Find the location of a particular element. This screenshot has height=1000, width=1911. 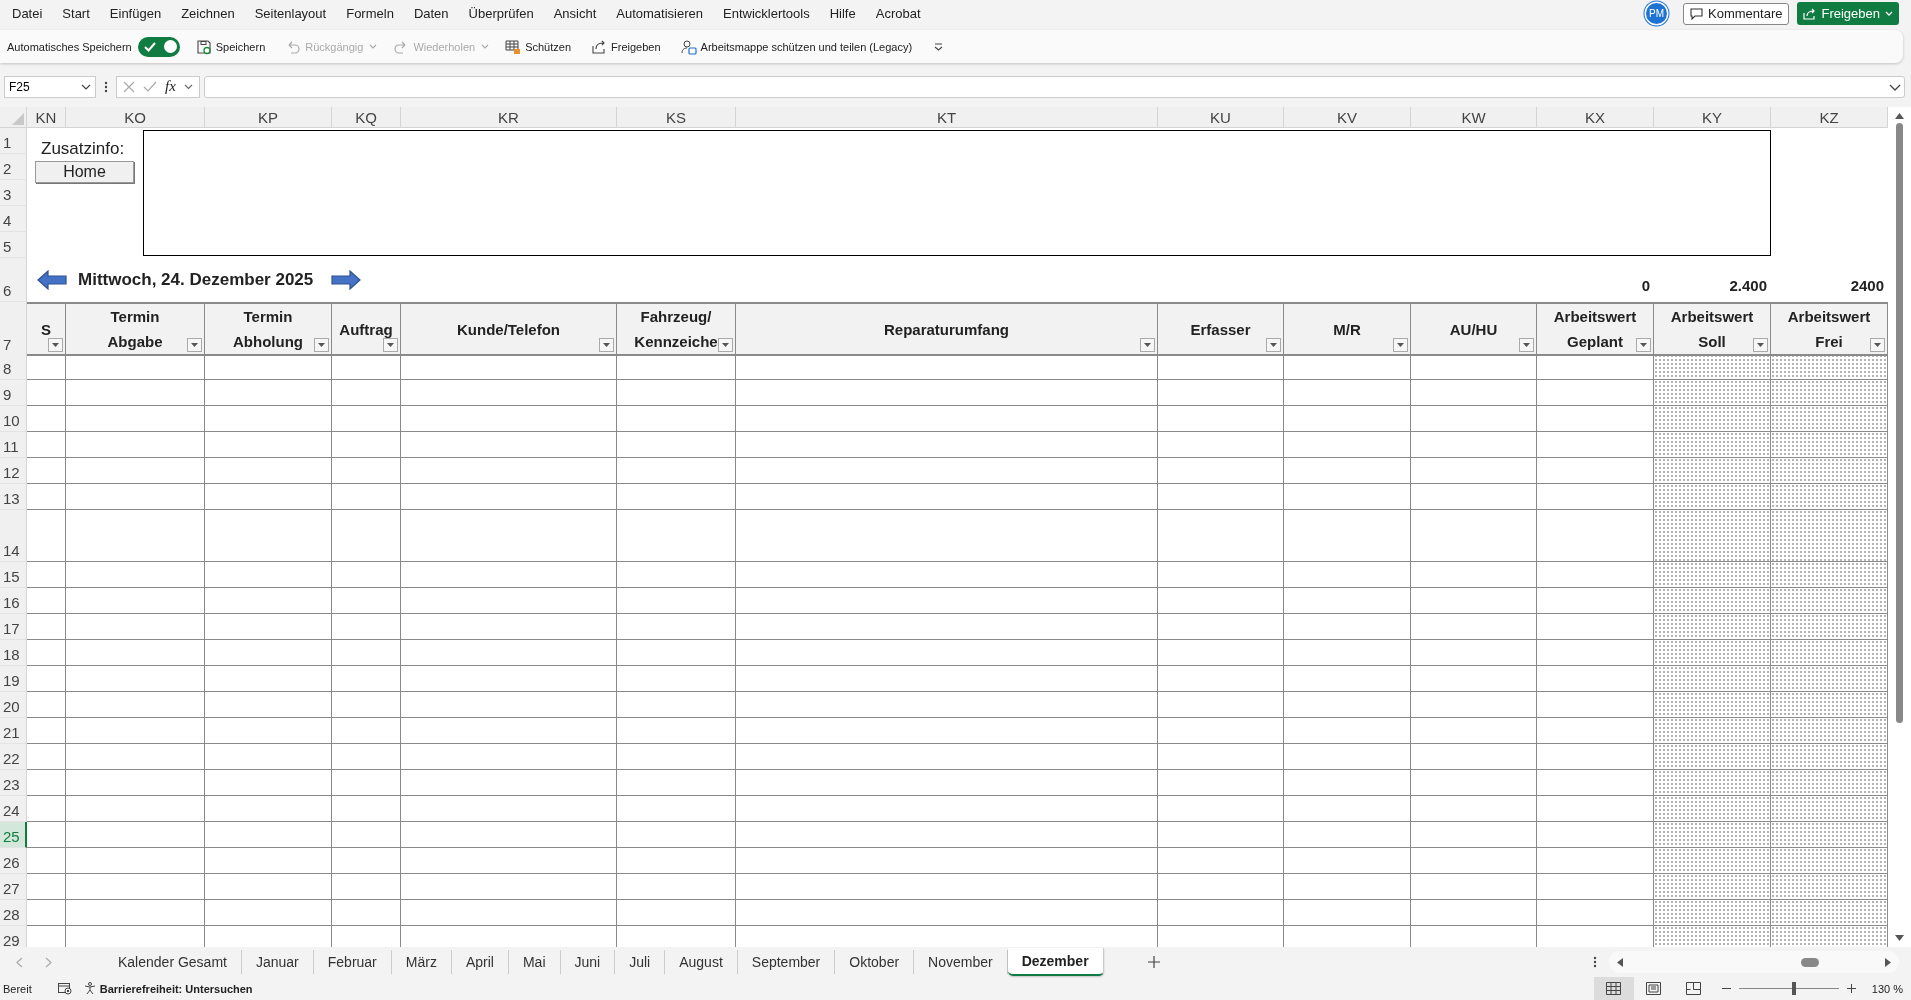

sheet-tab: Dezember is located at coordinates (1055, 962).